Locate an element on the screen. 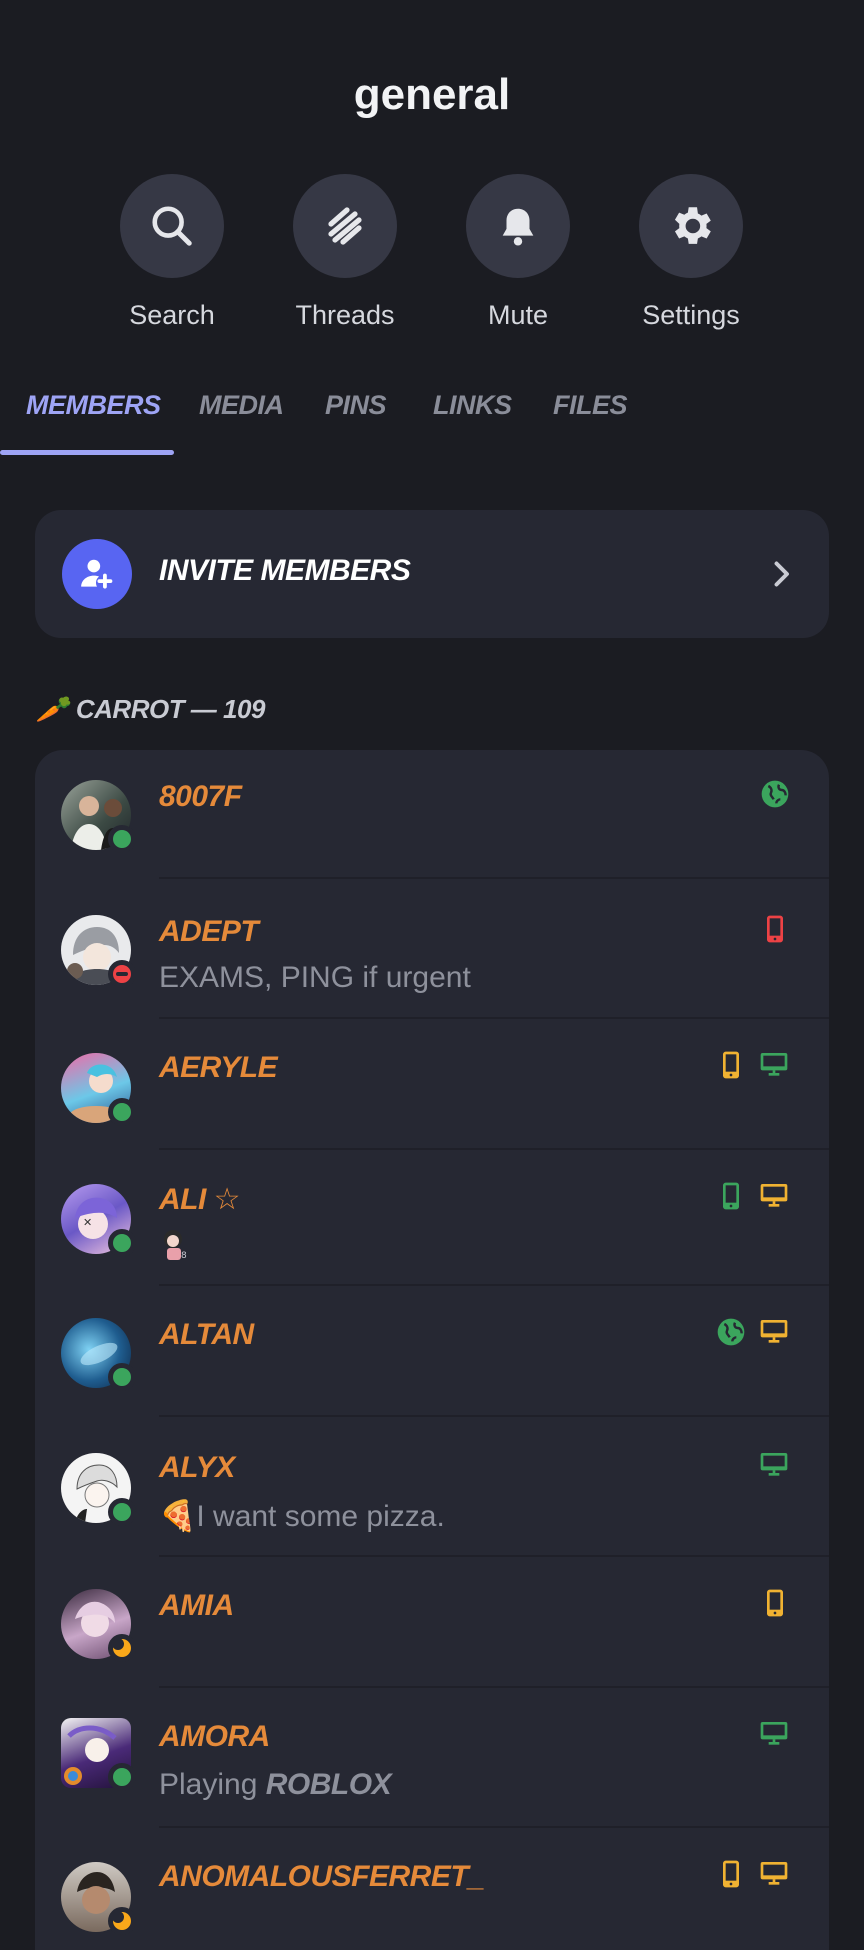 The width and height of the screenshot is (864, 1950). settings-label: Settings is located at coordinates (691, 315).